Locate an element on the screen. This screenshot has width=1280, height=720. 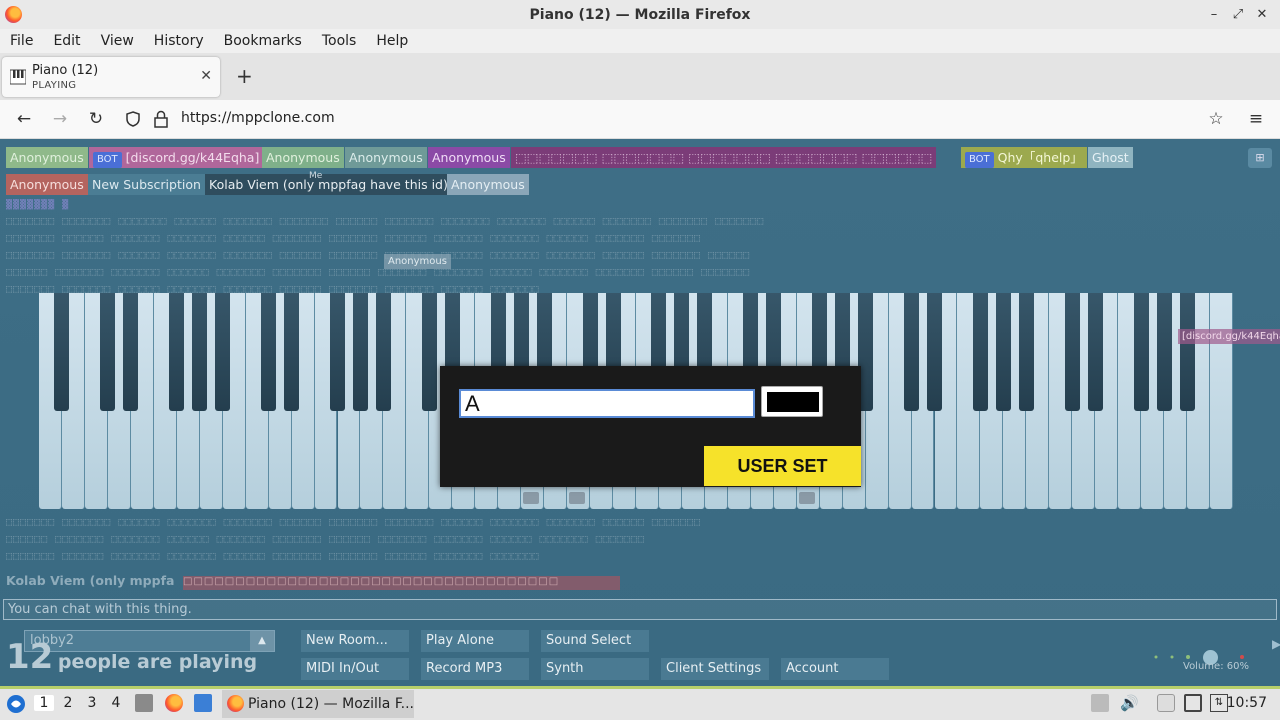
user-tag: BOT [discord.gg/k44Eqha] is located at coordinates (176, 157).